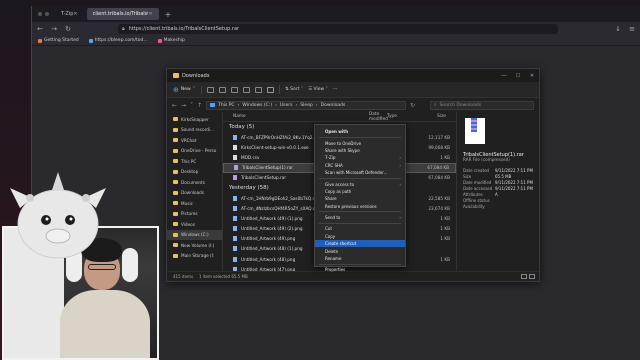  I want to click on download-icon: ↓, so click(618, 29).